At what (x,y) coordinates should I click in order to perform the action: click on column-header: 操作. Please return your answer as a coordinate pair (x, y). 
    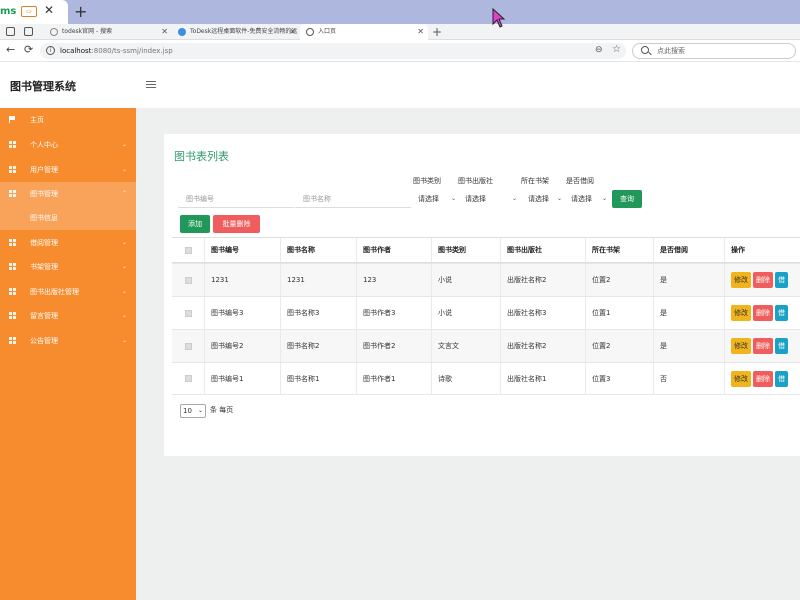
    Looking at the image, I should click on (762, 250).